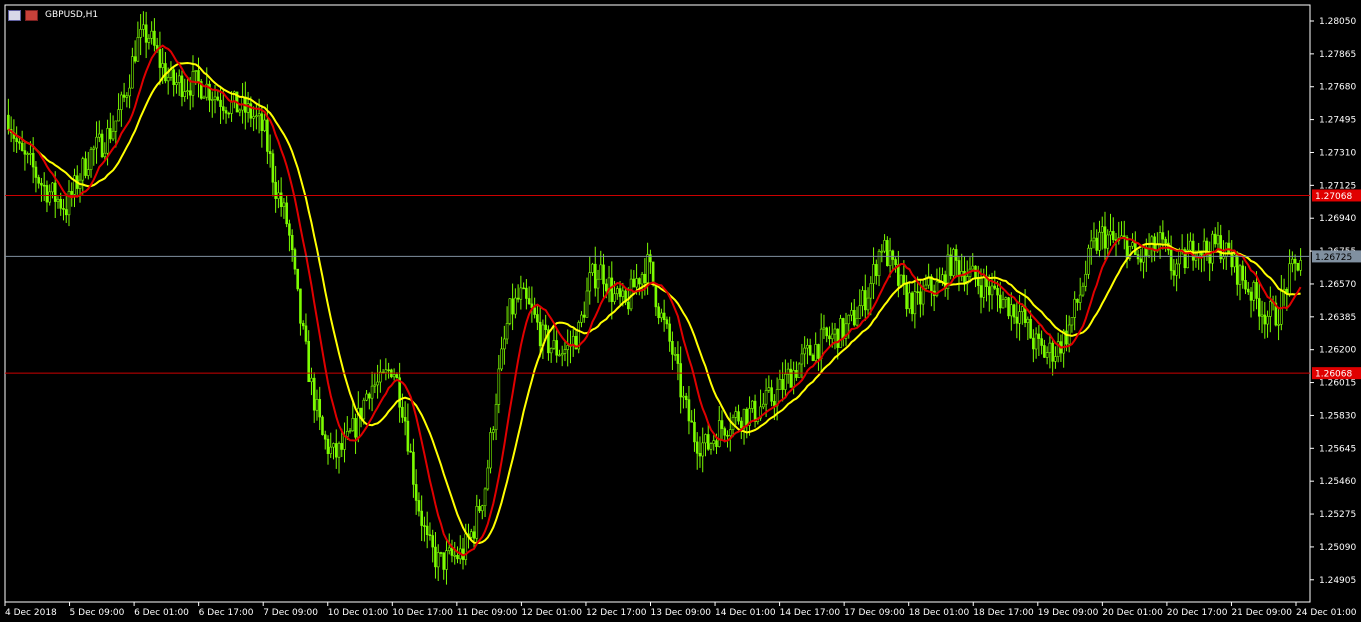  What do you see at coordinates (616, 613) in the screenshot?
I see `x-tick-label-9: 12 Dec 17:00` at bounding box center [616, 613].